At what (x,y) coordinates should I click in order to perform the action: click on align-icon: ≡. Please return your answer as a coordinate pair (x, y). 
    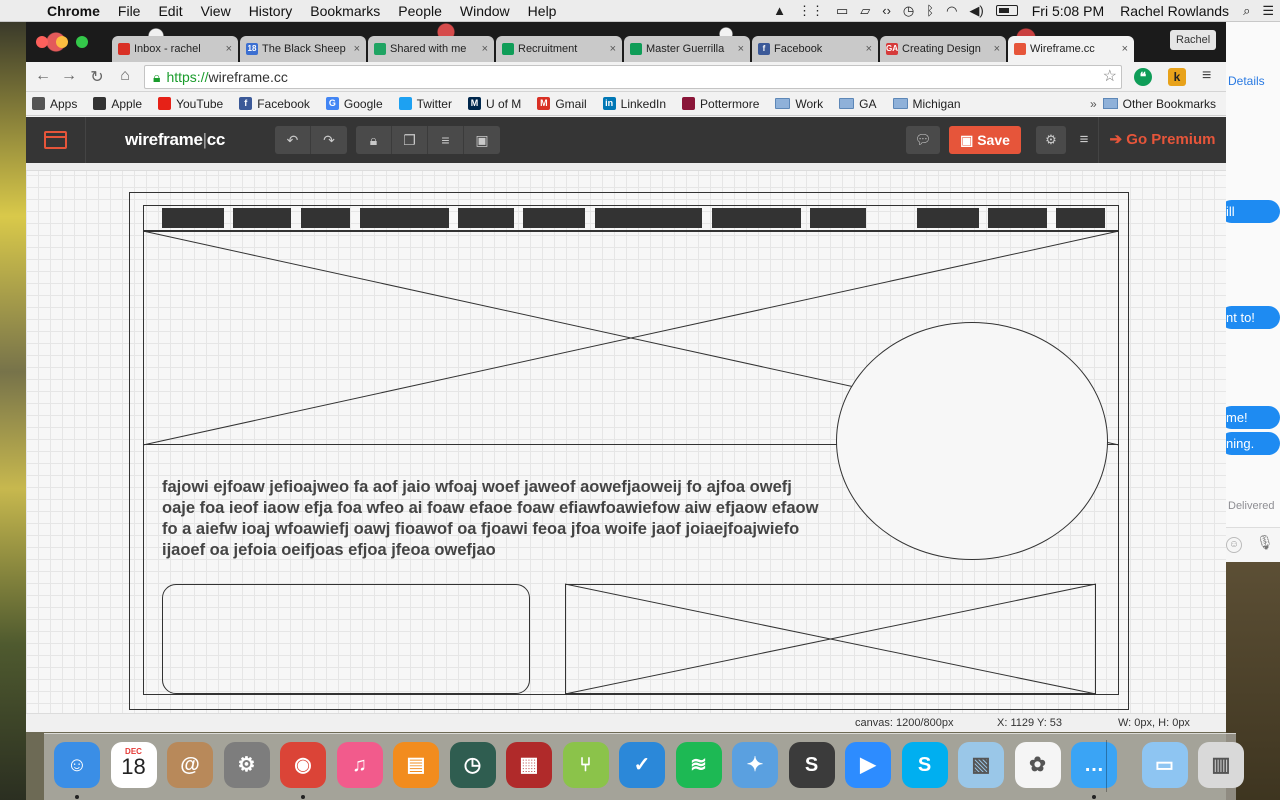
    Looking at the image, I should click on (446, 140).